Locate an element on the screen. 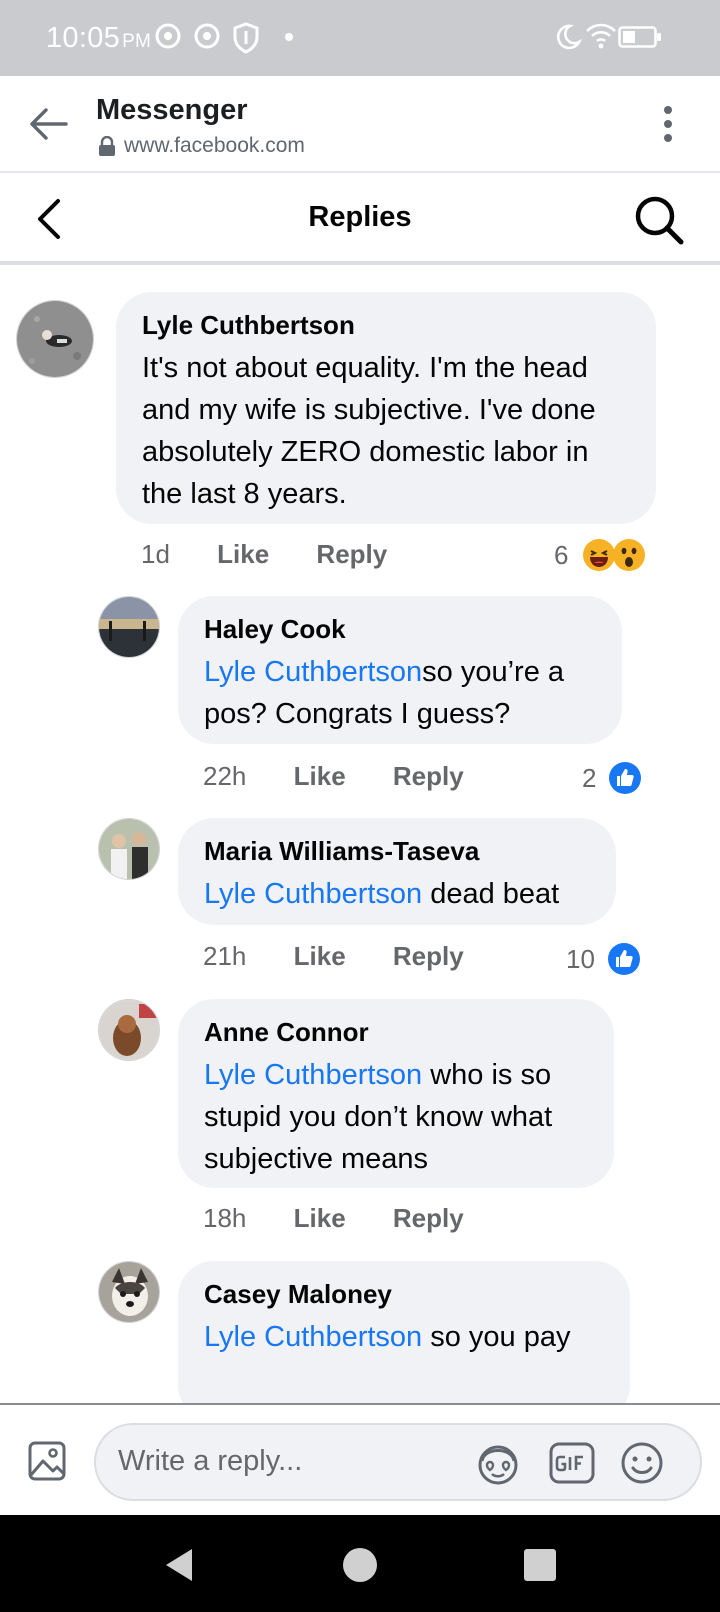 This screenshot has width=720, height=1612. search-icon is located at coordinates (659, 220).